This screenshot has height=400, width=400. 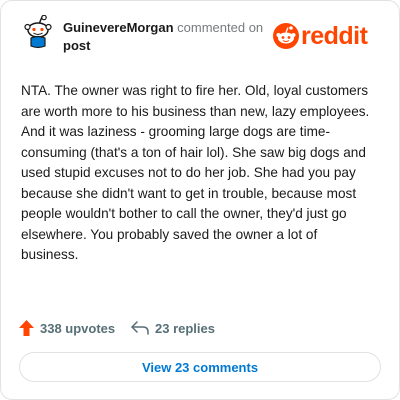 I want to click on upvote-arrow-icon, so click(x=26, y=328).